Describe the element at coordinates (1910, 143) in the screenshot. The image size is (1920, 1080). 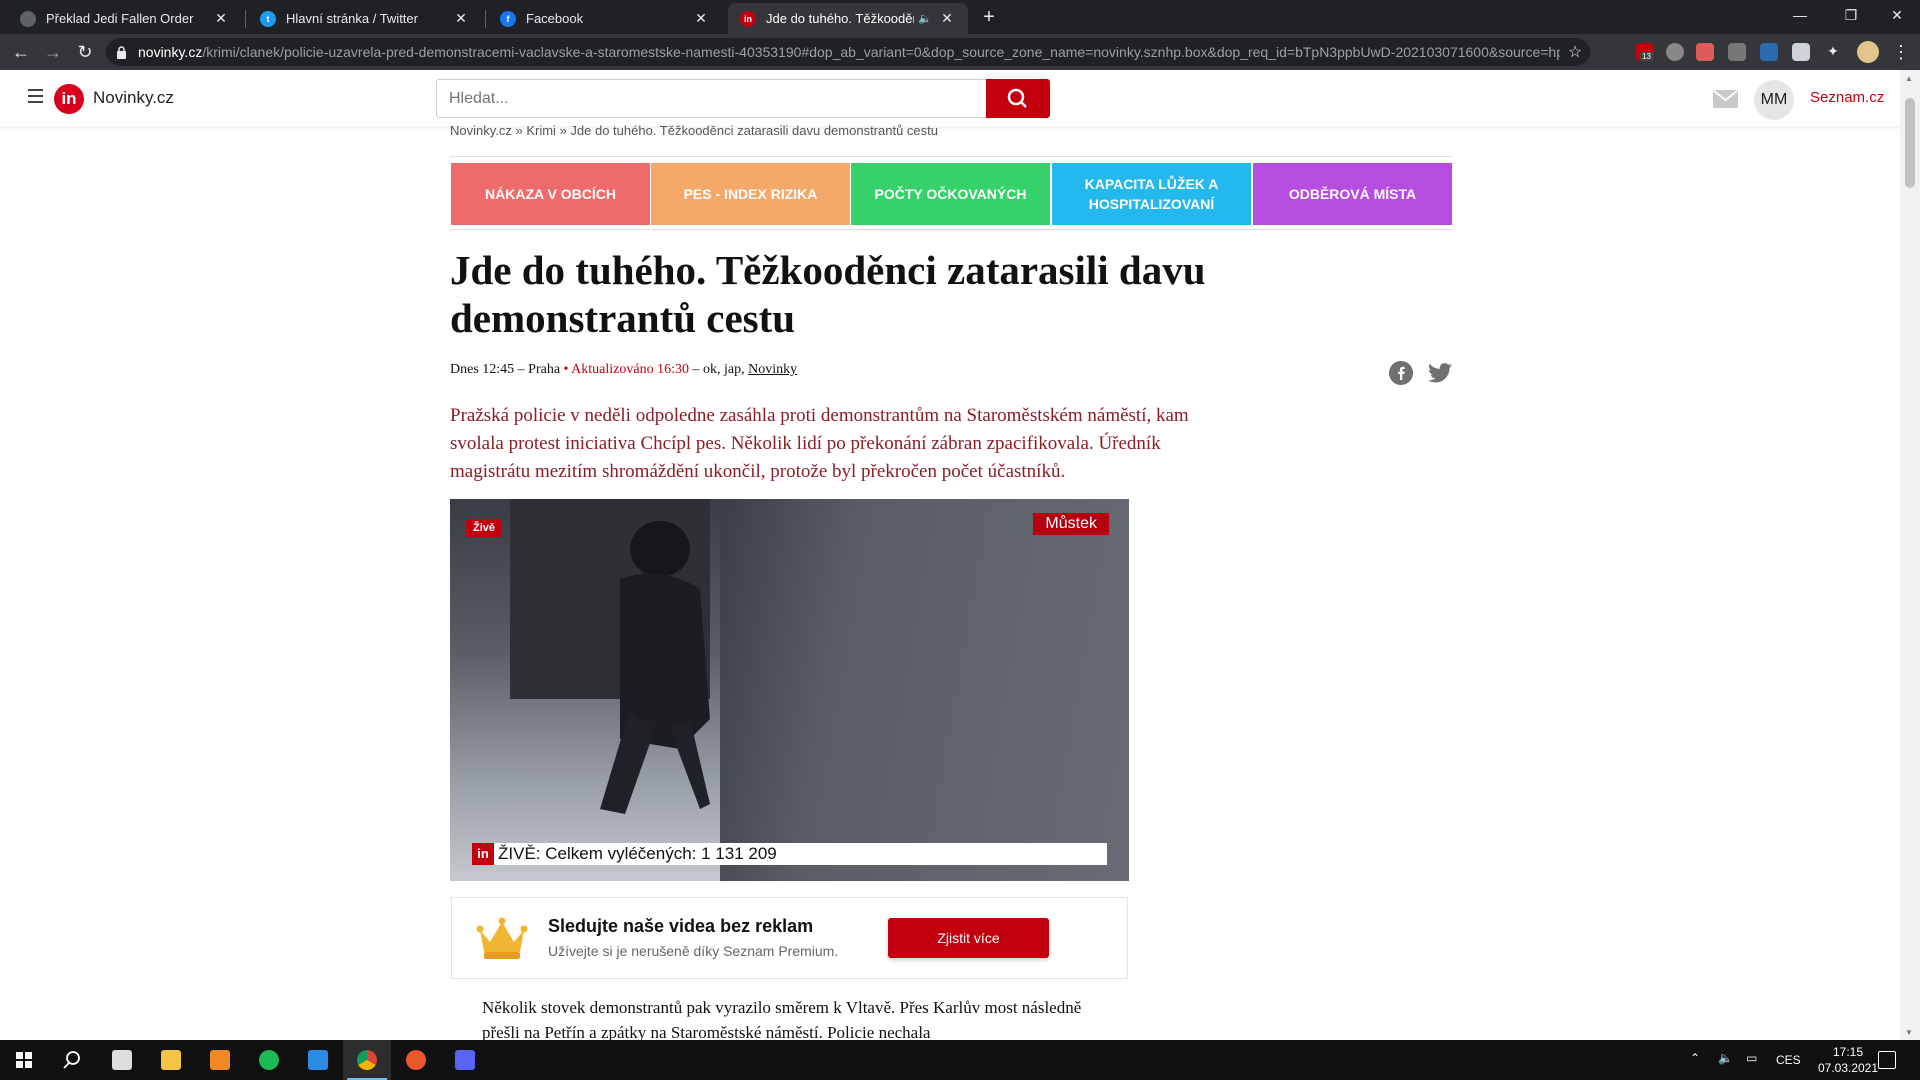
I see `scrollbar-thumb` at that location.